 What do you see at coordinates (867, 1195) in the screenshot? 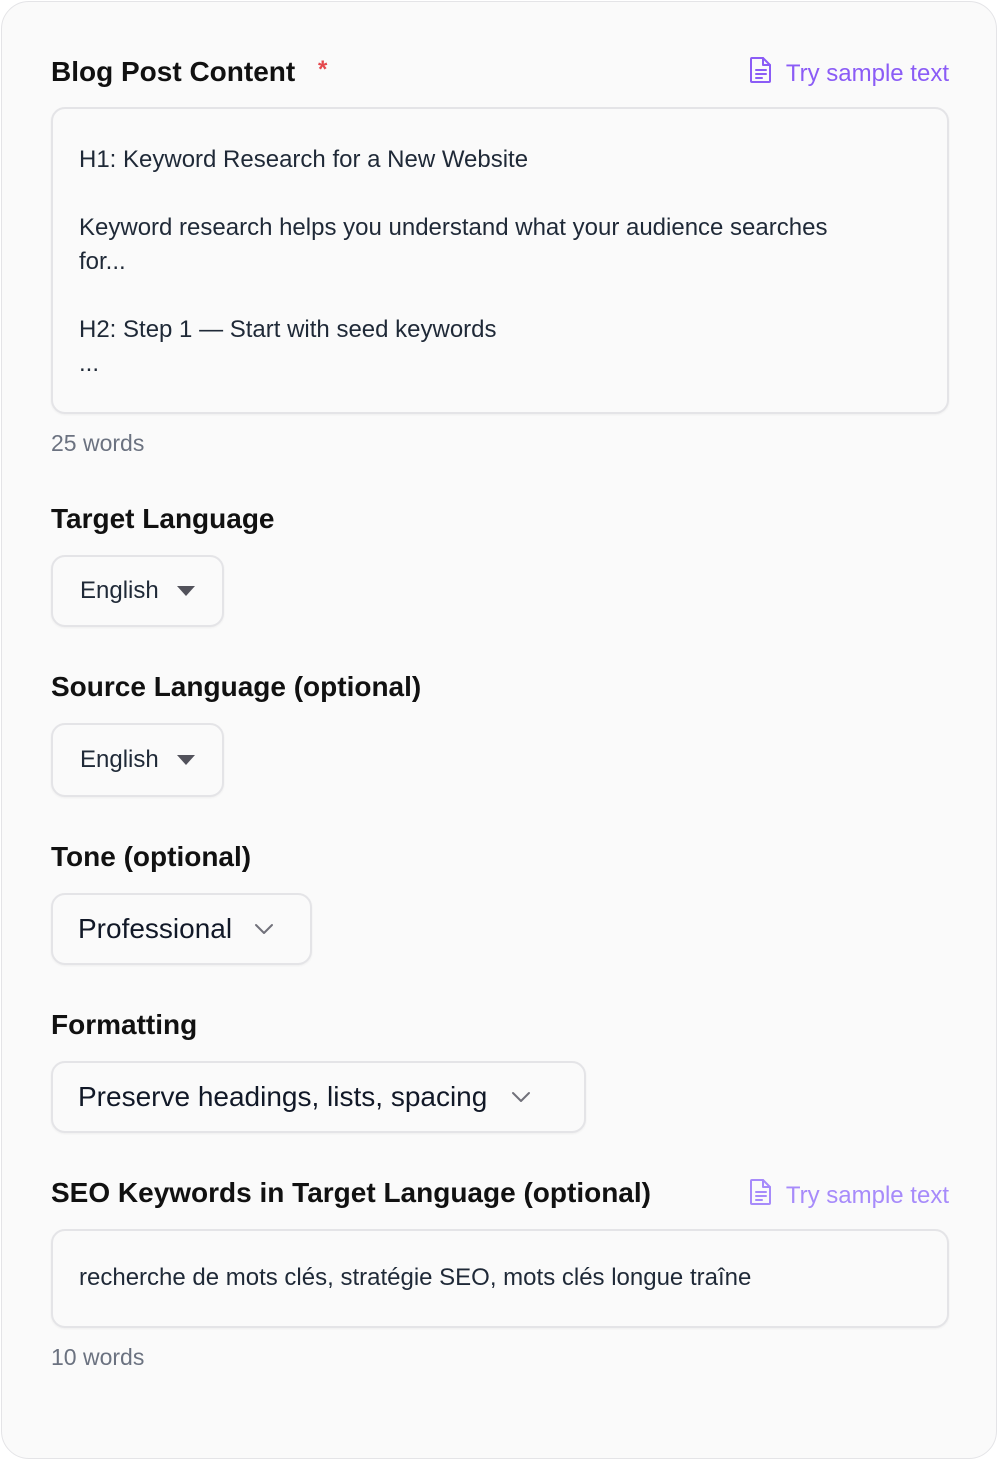
I see `seo-try-sample-text: Try sample text` at bounding box center [867, 1195].